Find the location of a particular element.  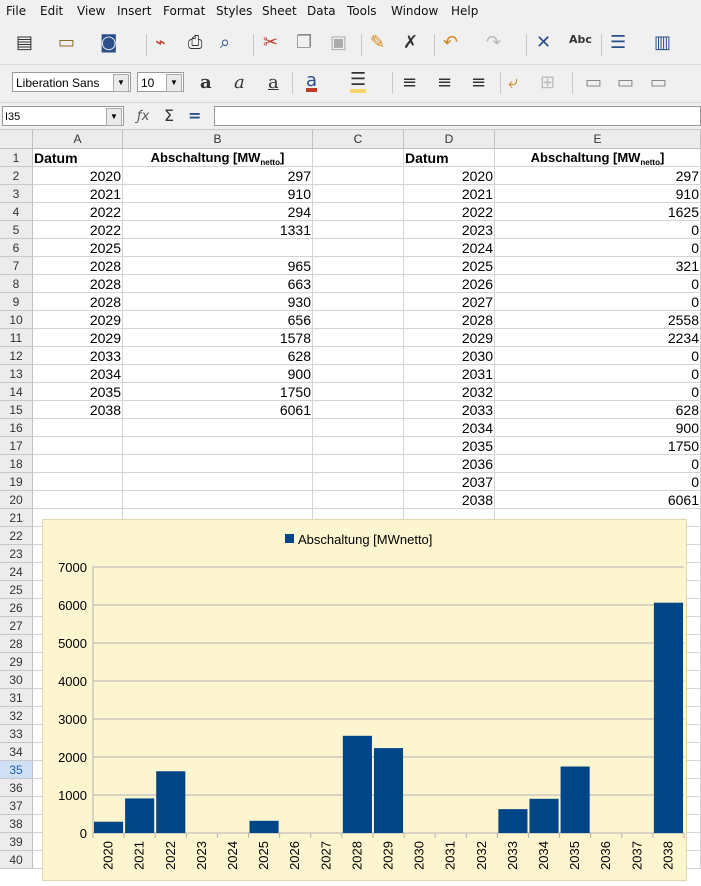

row-header-22: 22 is located at coordinates (16, 536).